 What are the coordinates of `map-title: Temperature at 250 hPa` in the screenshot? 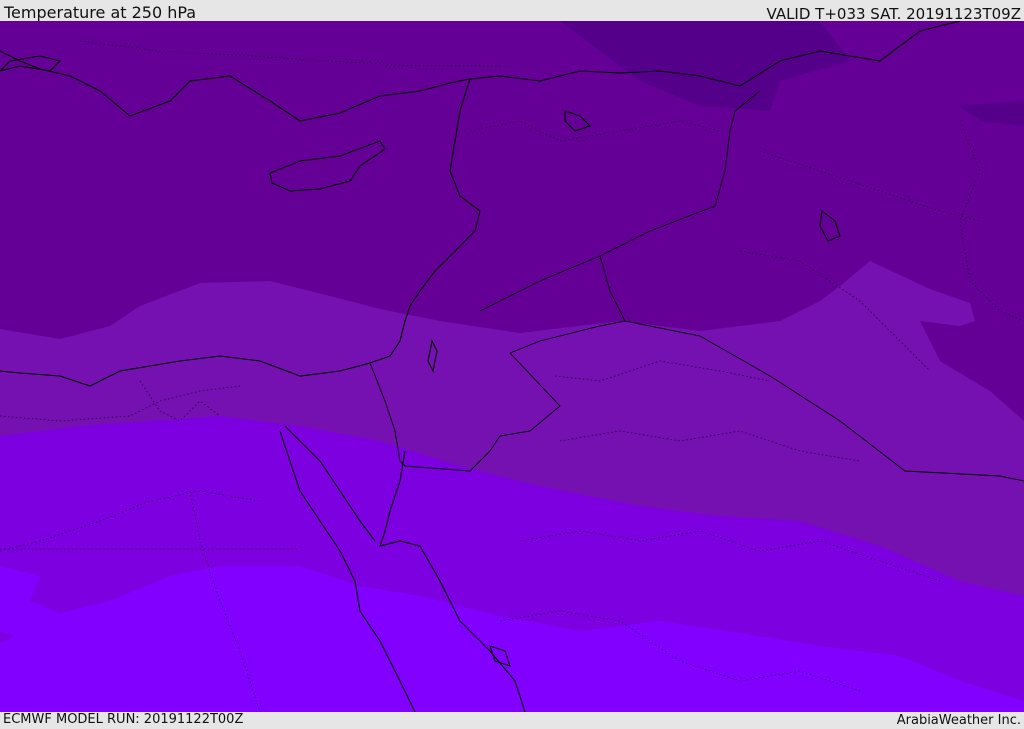 It's located at (100, 12).